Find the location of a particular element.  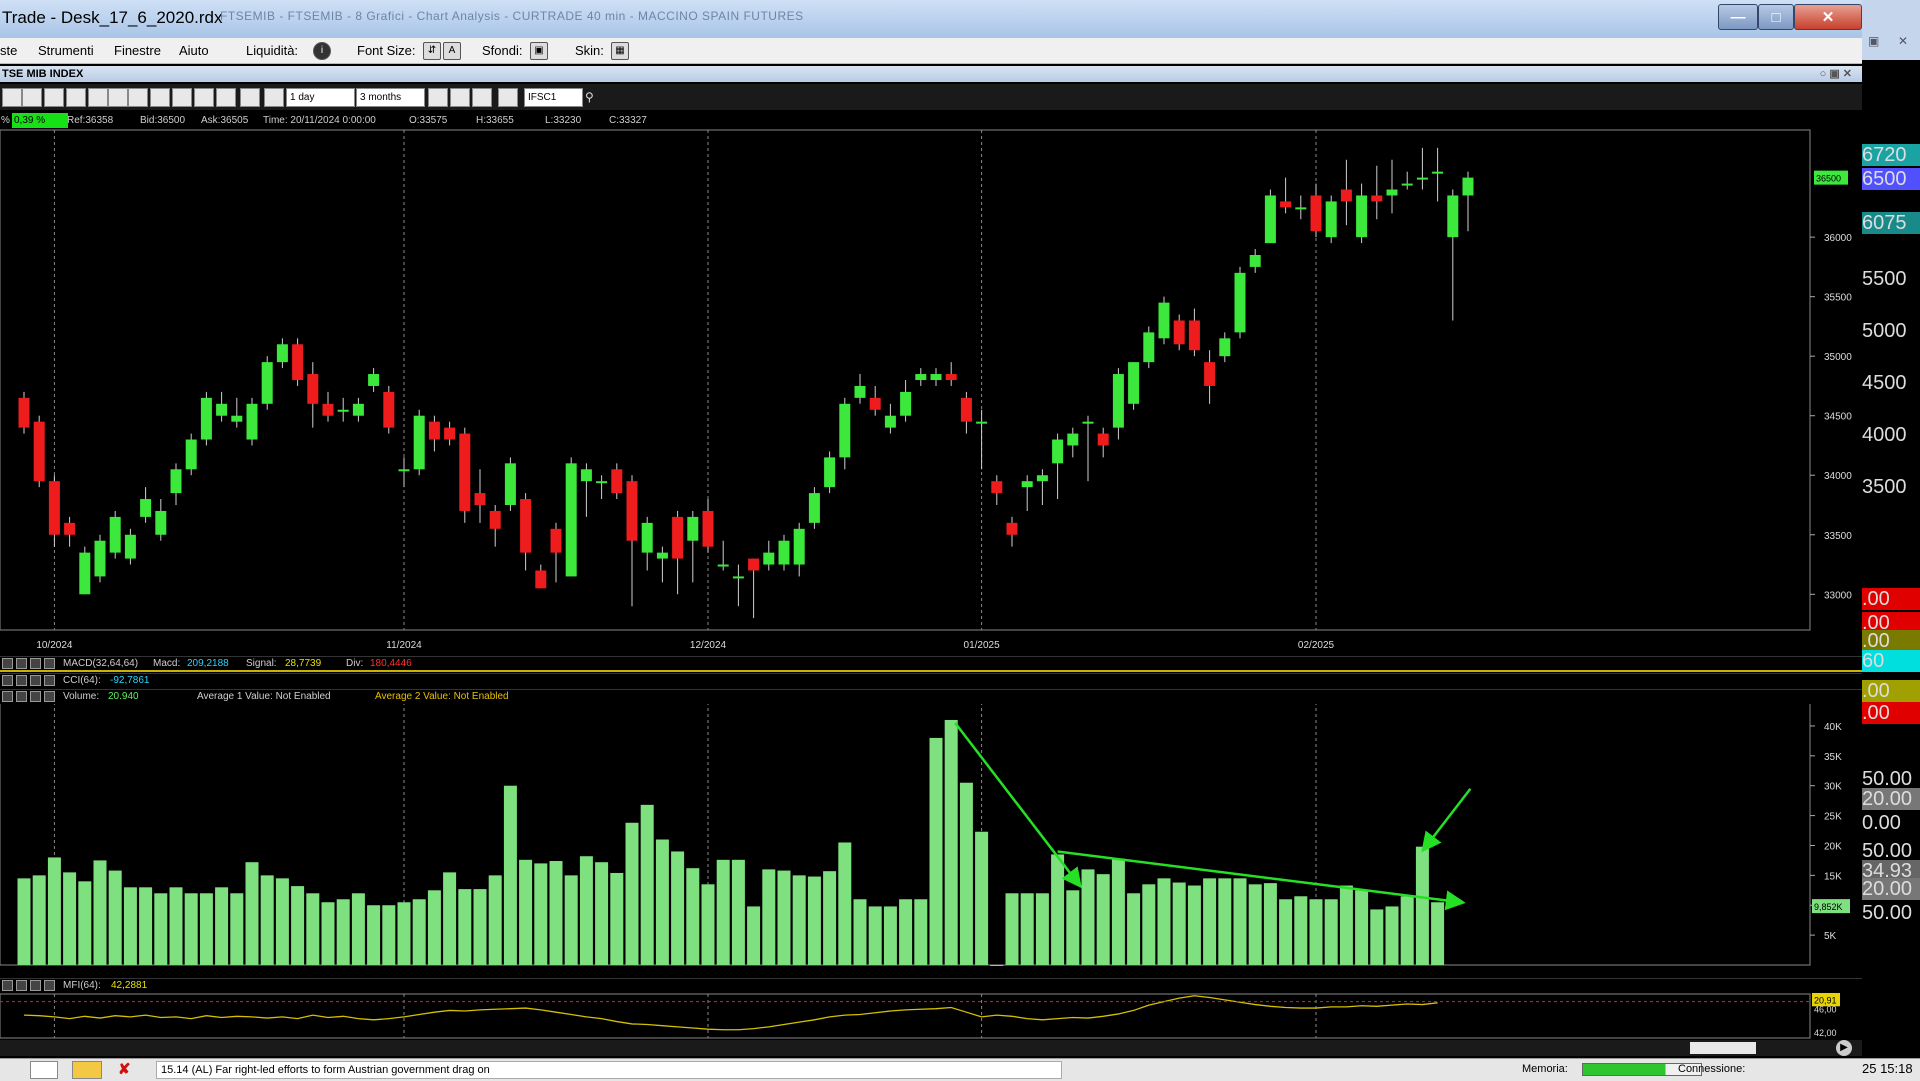

price-tick-label: 34500 is located at coordinates (1838, 417).